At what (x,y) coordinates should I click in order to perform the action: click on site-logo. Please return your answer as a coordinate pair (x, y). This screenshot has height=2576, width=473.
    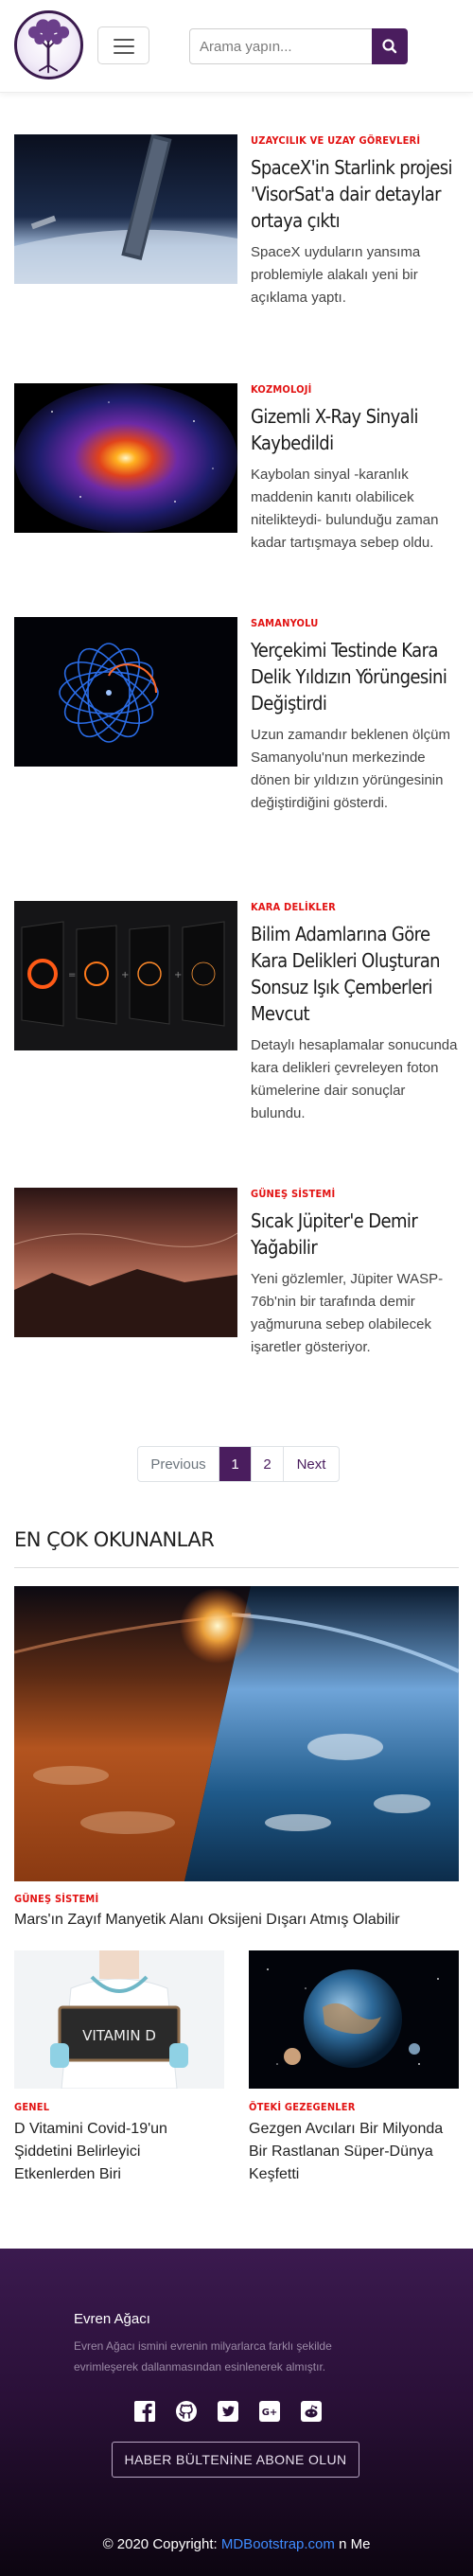
    Looking at the image, I should click on (48, 44).